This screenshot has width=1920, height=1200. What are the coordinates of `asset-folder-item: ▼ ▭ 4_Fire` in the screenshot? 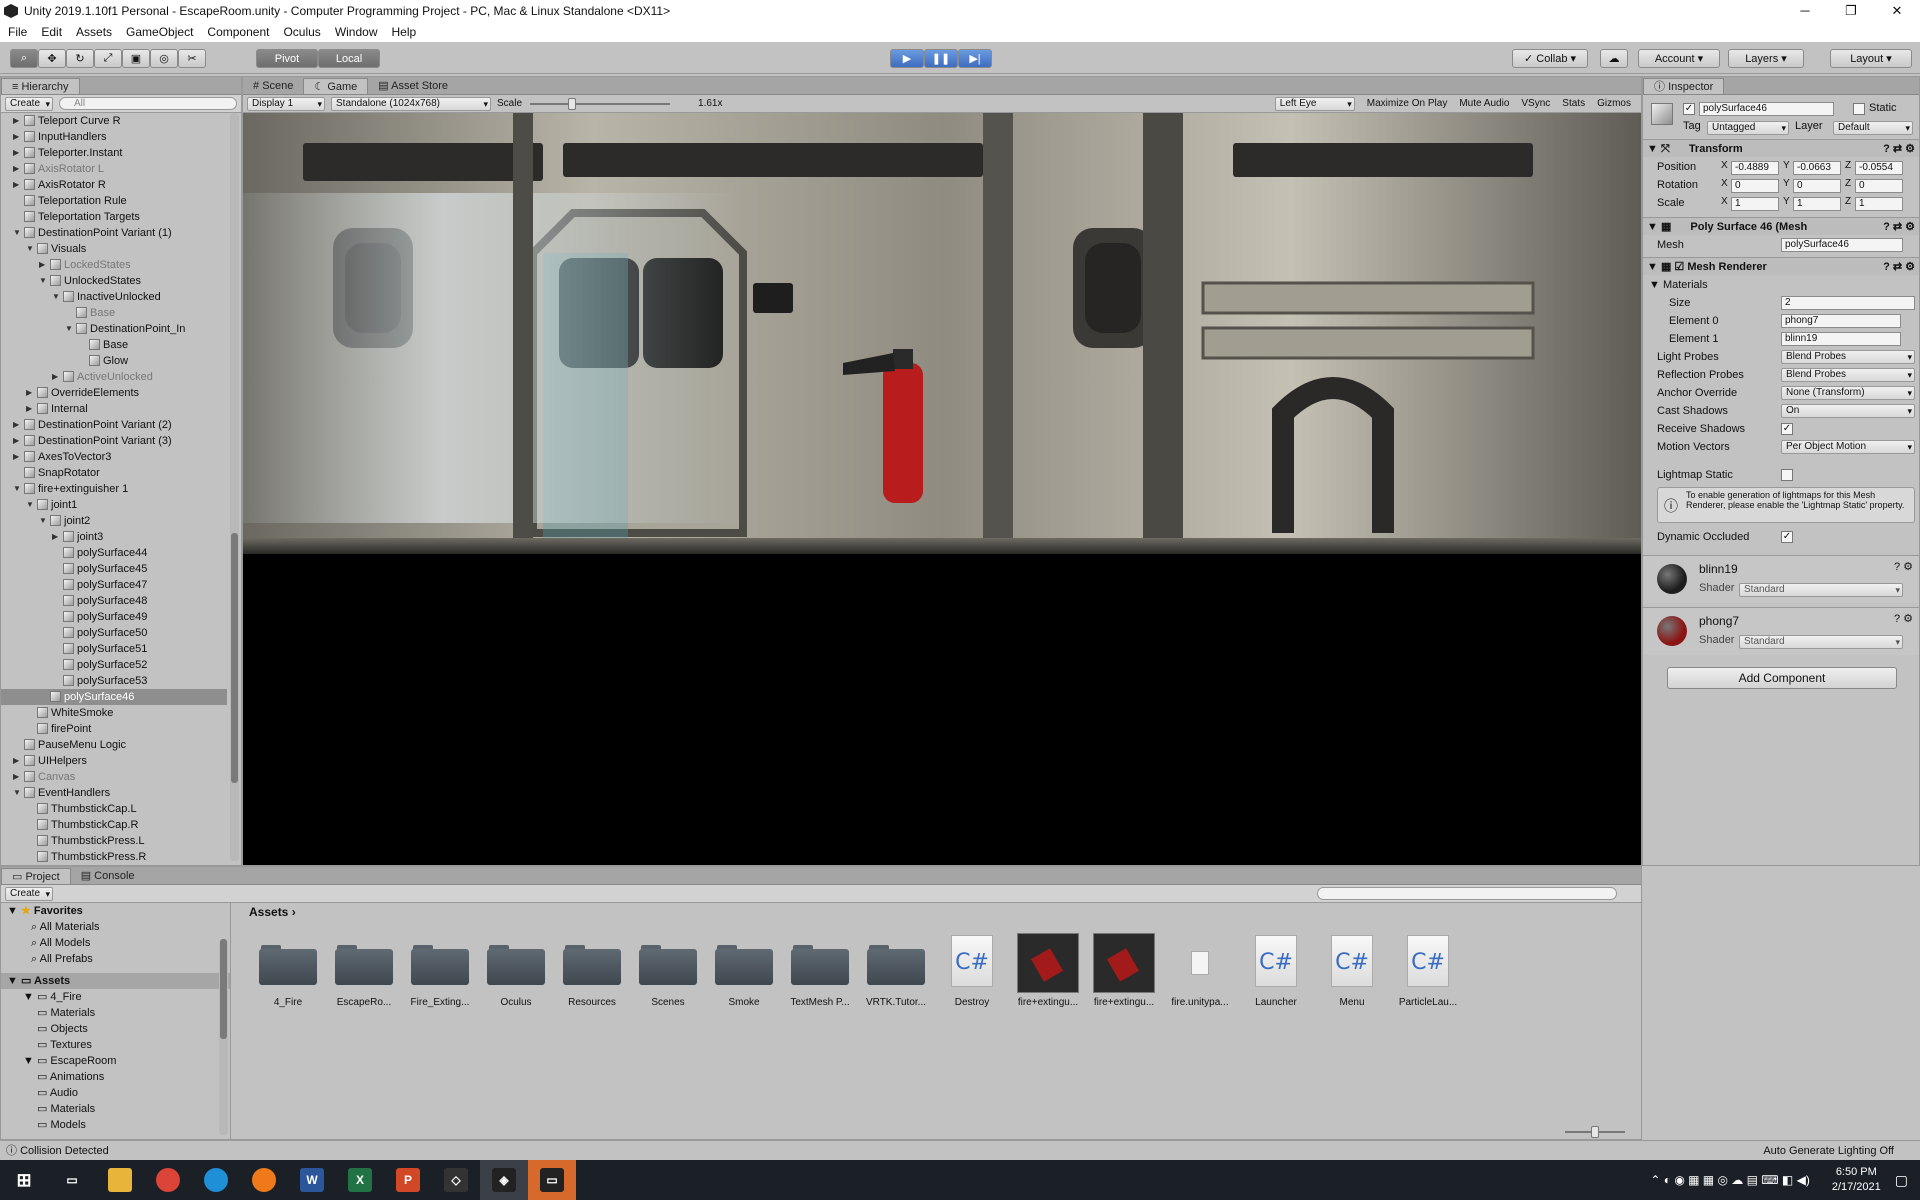 It's located at (115, 997).